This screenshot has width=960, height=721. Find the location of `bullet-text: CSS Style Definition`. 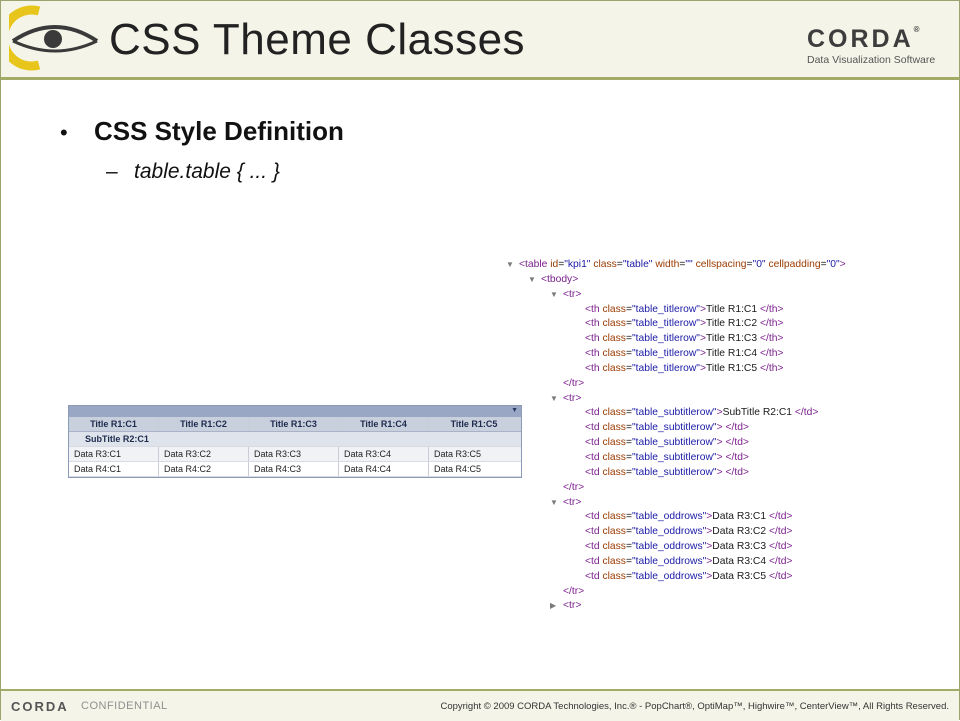

bullet-text: CSS Style Definition is located at coordinates (219, 131).